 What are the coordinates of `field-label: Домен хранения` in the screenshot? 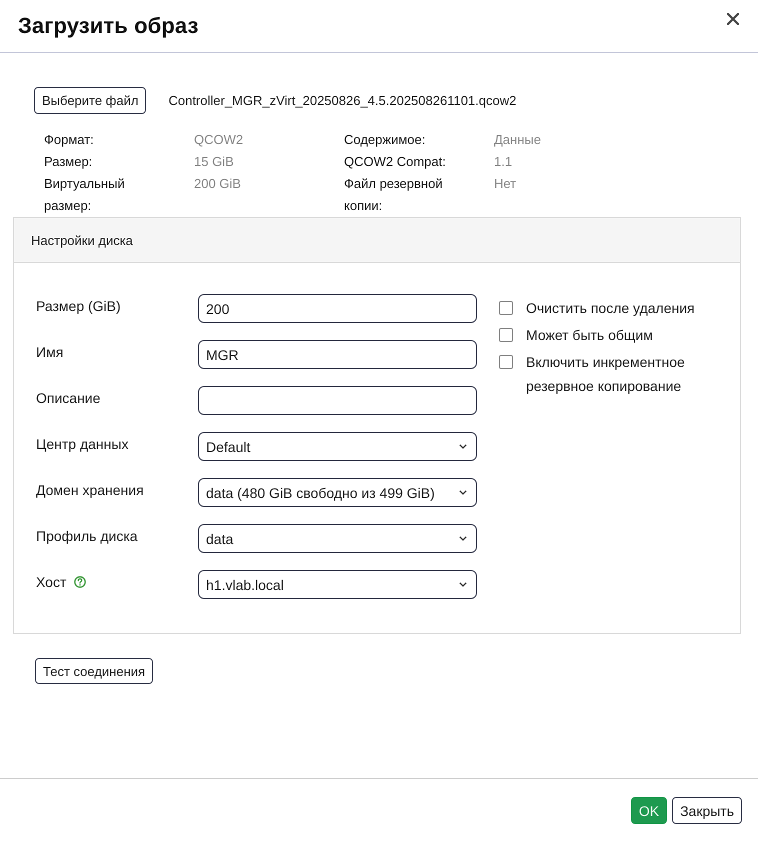 It's located at (90, 490).